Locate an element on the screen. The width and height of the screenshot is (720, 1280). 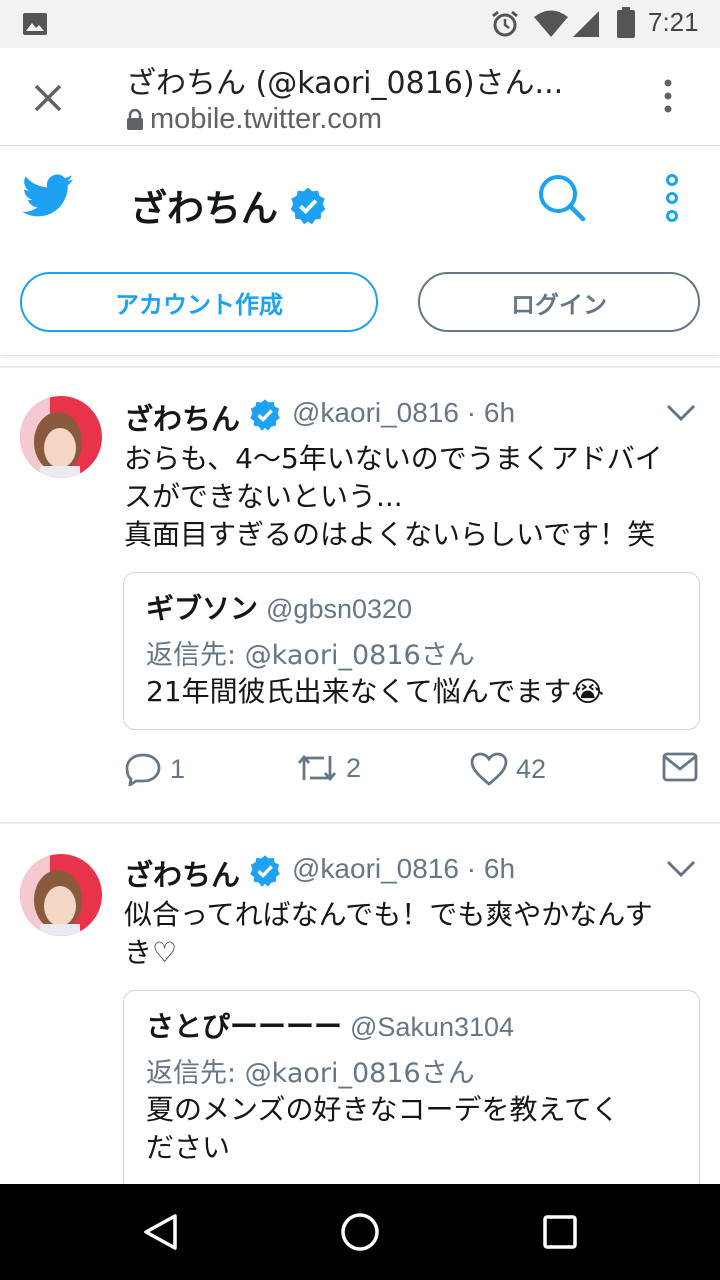
close-icon is located at coordinates (48, 98).